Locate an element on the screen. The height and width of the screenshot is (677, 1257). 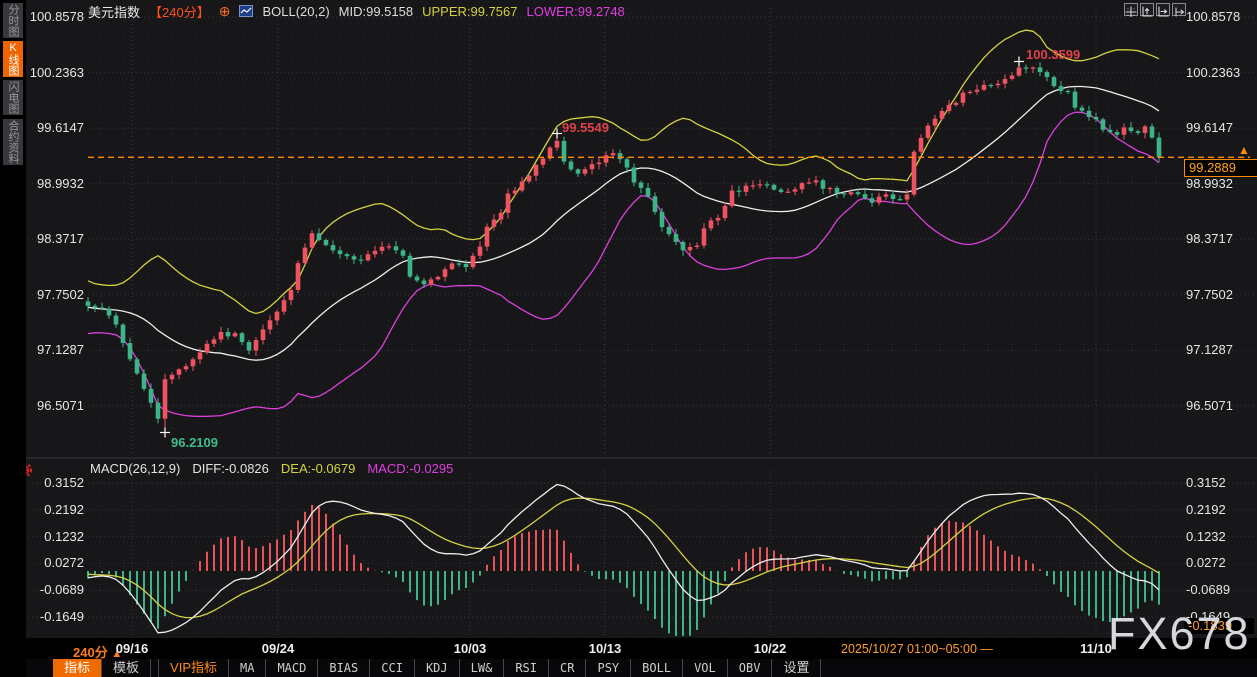
x-axis-date-label: 10/22 is located at coordinates (770, 648).